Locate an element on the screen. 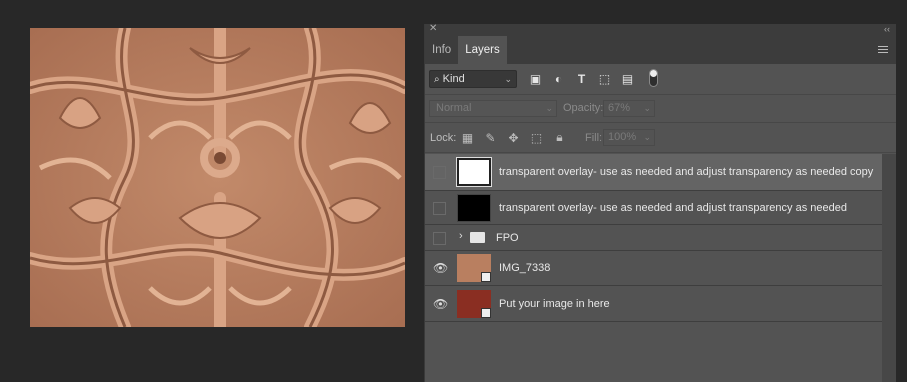 The width and height of the screenshot is (907, 382). opacity-input: 67% ⌄ is located at coordinates (629, 108).